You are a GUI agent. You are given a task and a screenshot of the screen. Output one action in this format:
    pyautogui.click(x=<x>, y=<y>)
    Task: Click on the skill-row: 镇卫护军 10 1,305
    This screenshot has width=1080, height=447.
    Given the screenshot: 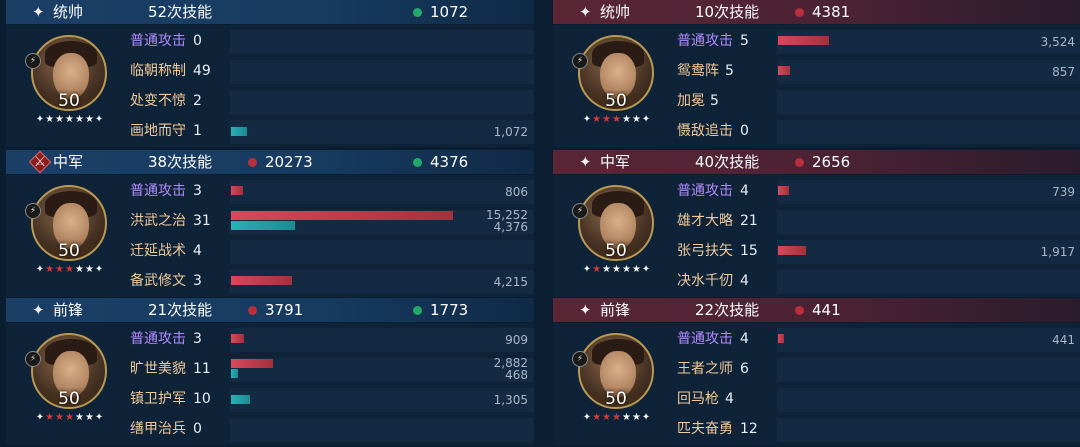 What is the action you would take?
    pyautogui.click(x=332, y=400)
    